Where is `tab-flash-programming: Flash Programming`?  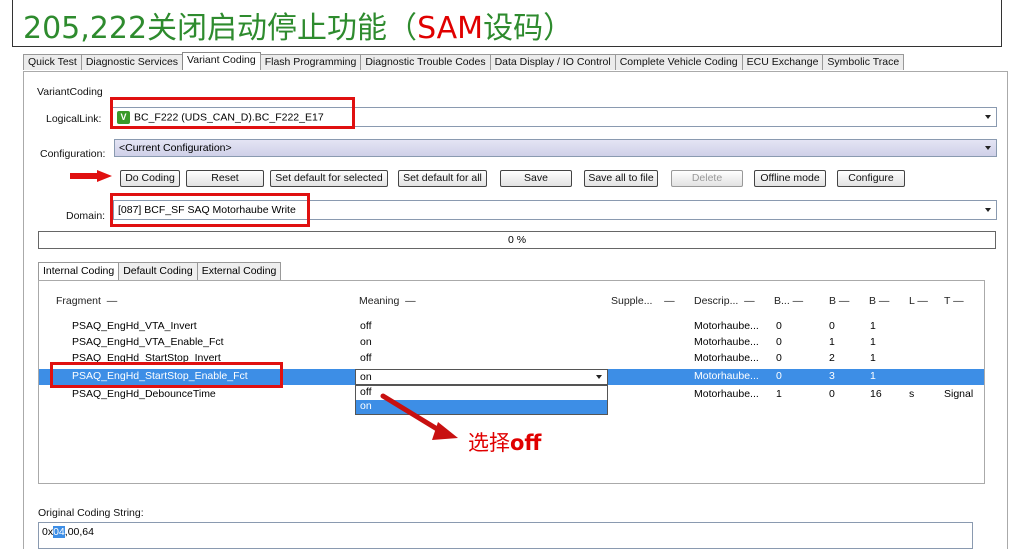 tab-flash-programming: Flash Programming is located at coordinates (310, 62).